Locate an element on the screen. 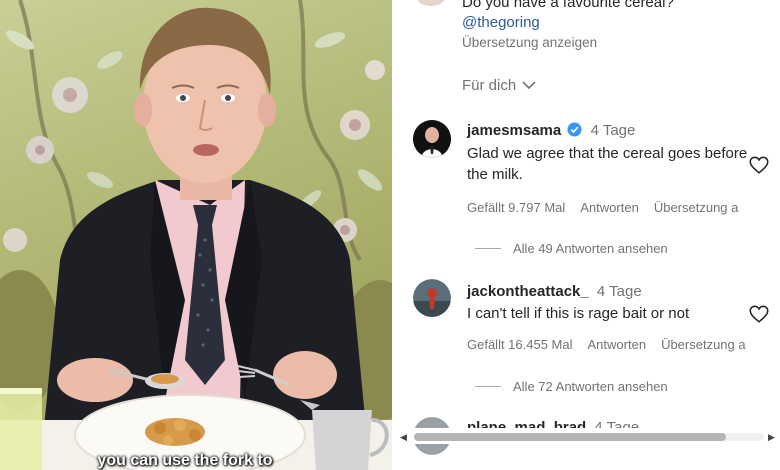  view-replies-button: Alle 72 Antworten ansehen is located at coordinates (571, 386).